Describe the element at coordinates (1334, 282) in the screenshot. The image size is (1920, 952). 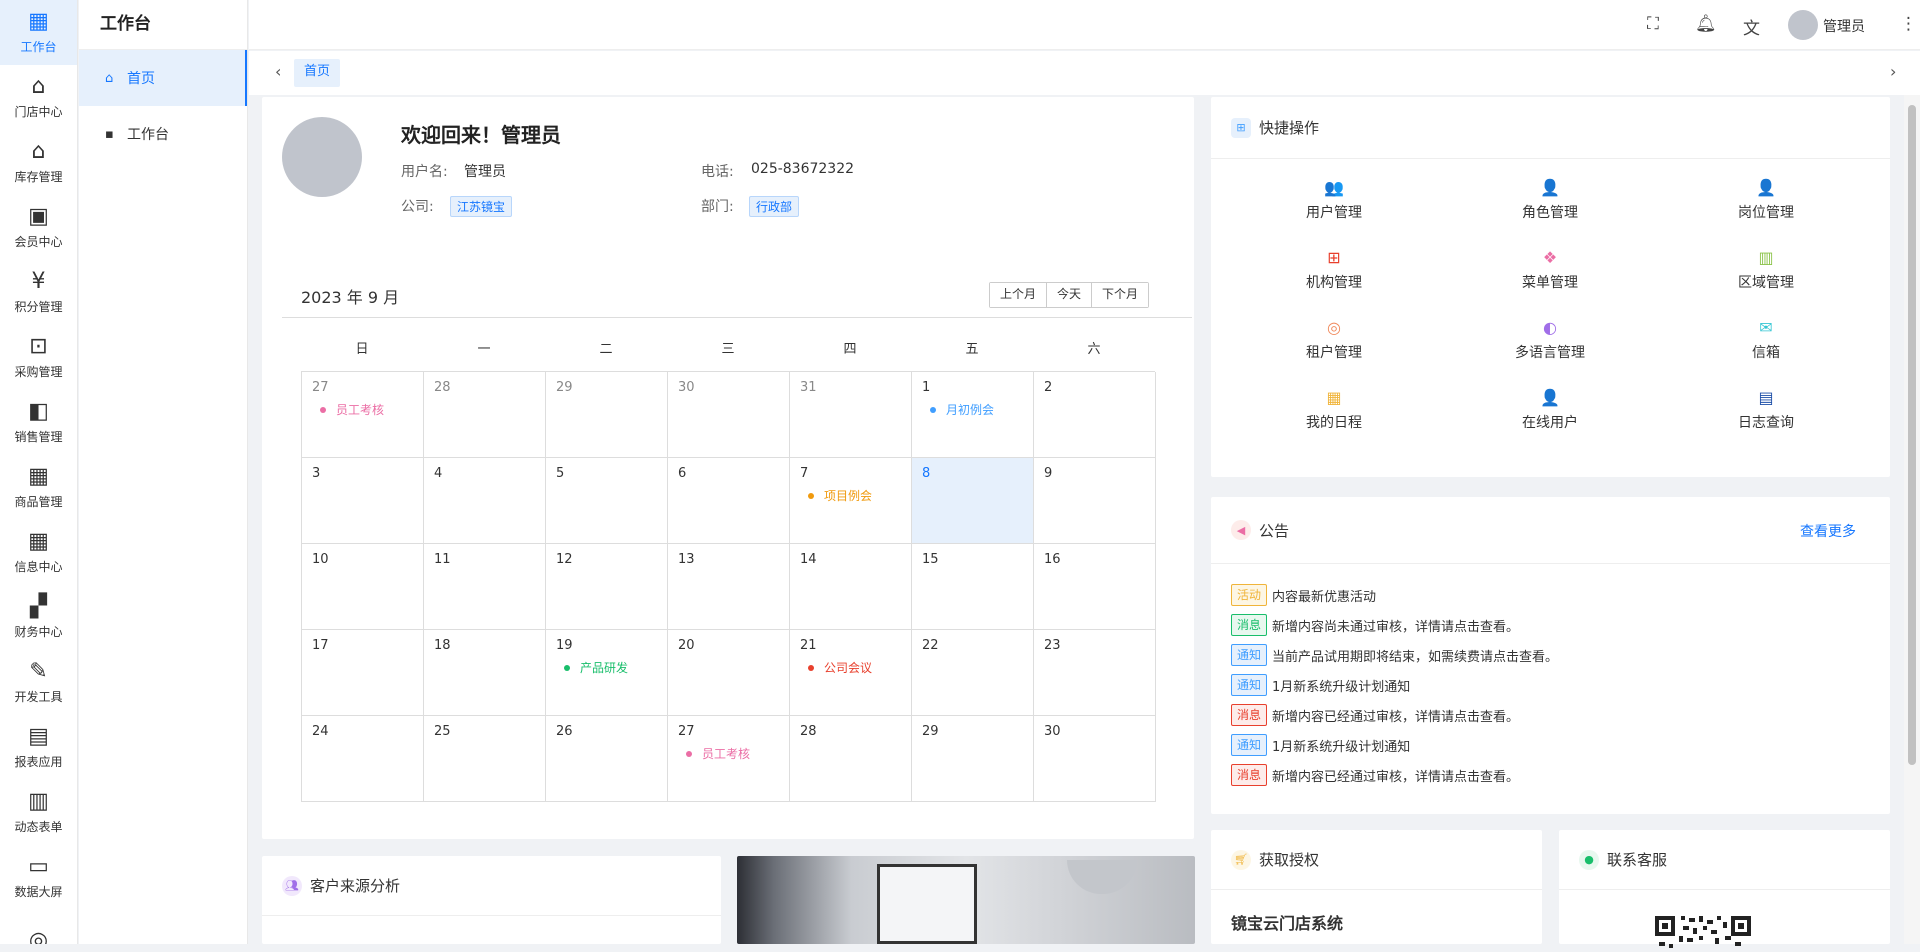
I see `quick-action-item: ⊞ 机构管理` at that location.